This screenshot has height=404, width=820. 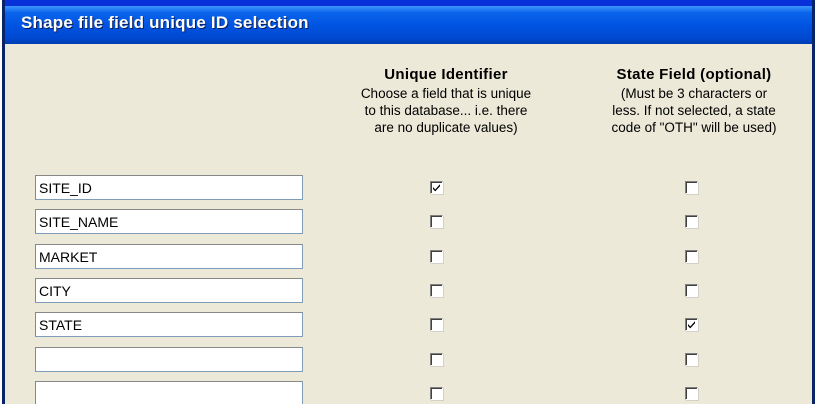 I want to click on unique-identifier-desc-1: Choose a field that is unique, so click(x=446, y=93).